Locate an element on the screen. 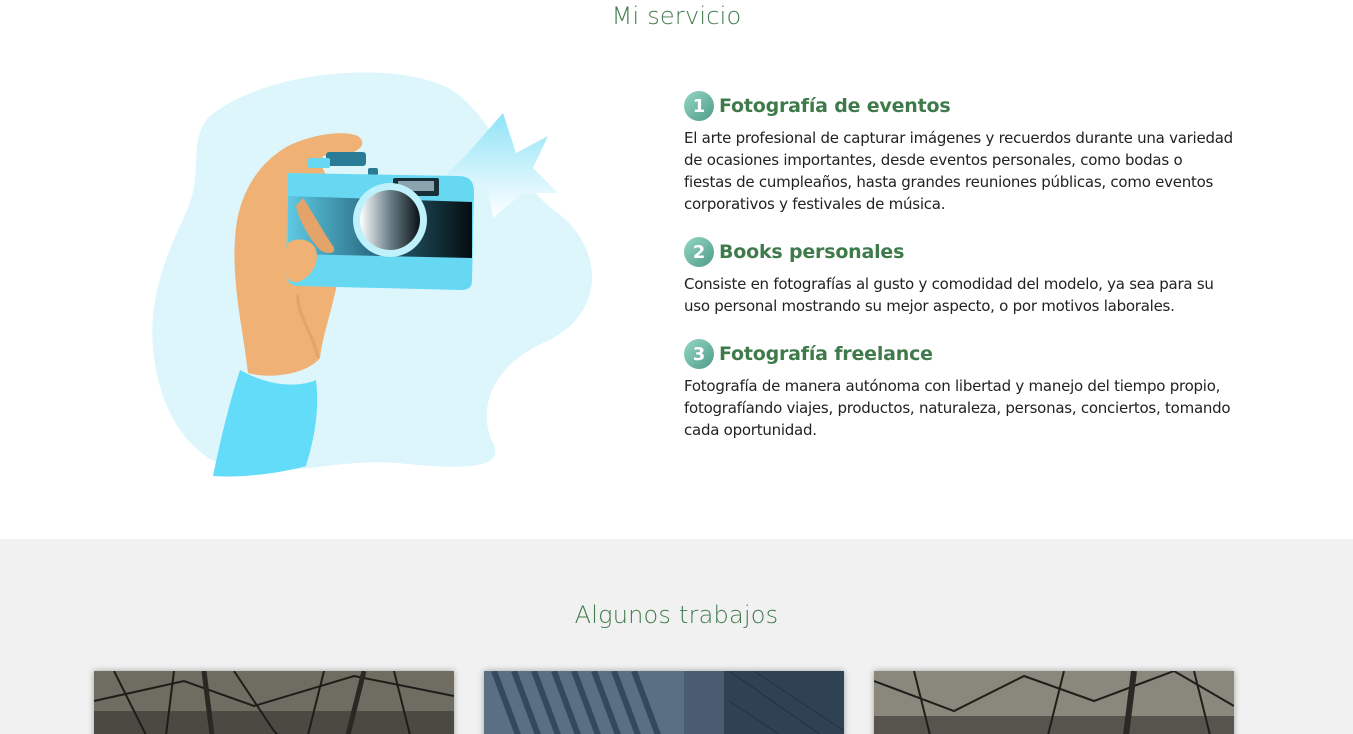 The height and width of the screenshot is (734, 1353). service-title: Fotografía freelance is located at coordinates (826, 354).